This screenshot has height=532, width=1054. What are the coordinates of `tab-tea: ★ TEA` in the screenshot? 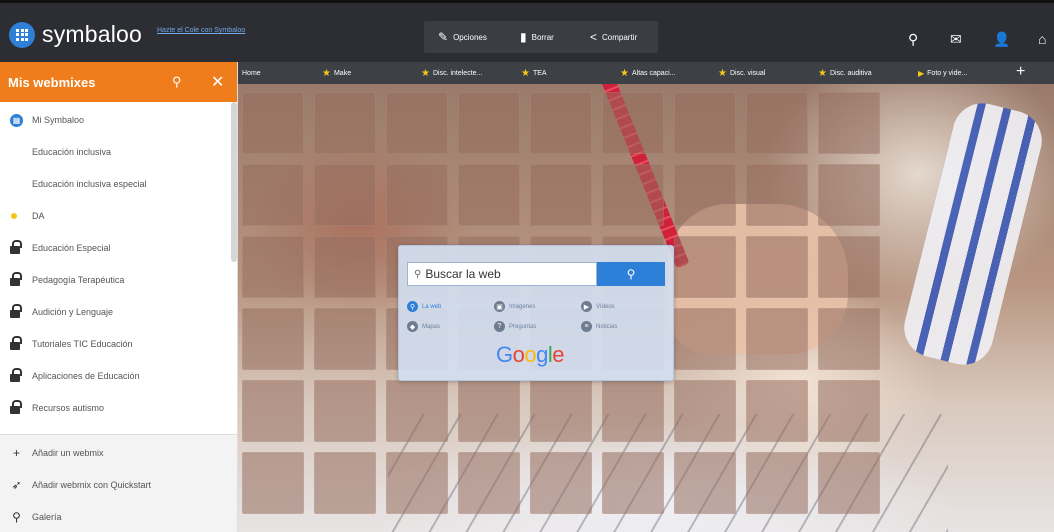 It's located at (551, 73).